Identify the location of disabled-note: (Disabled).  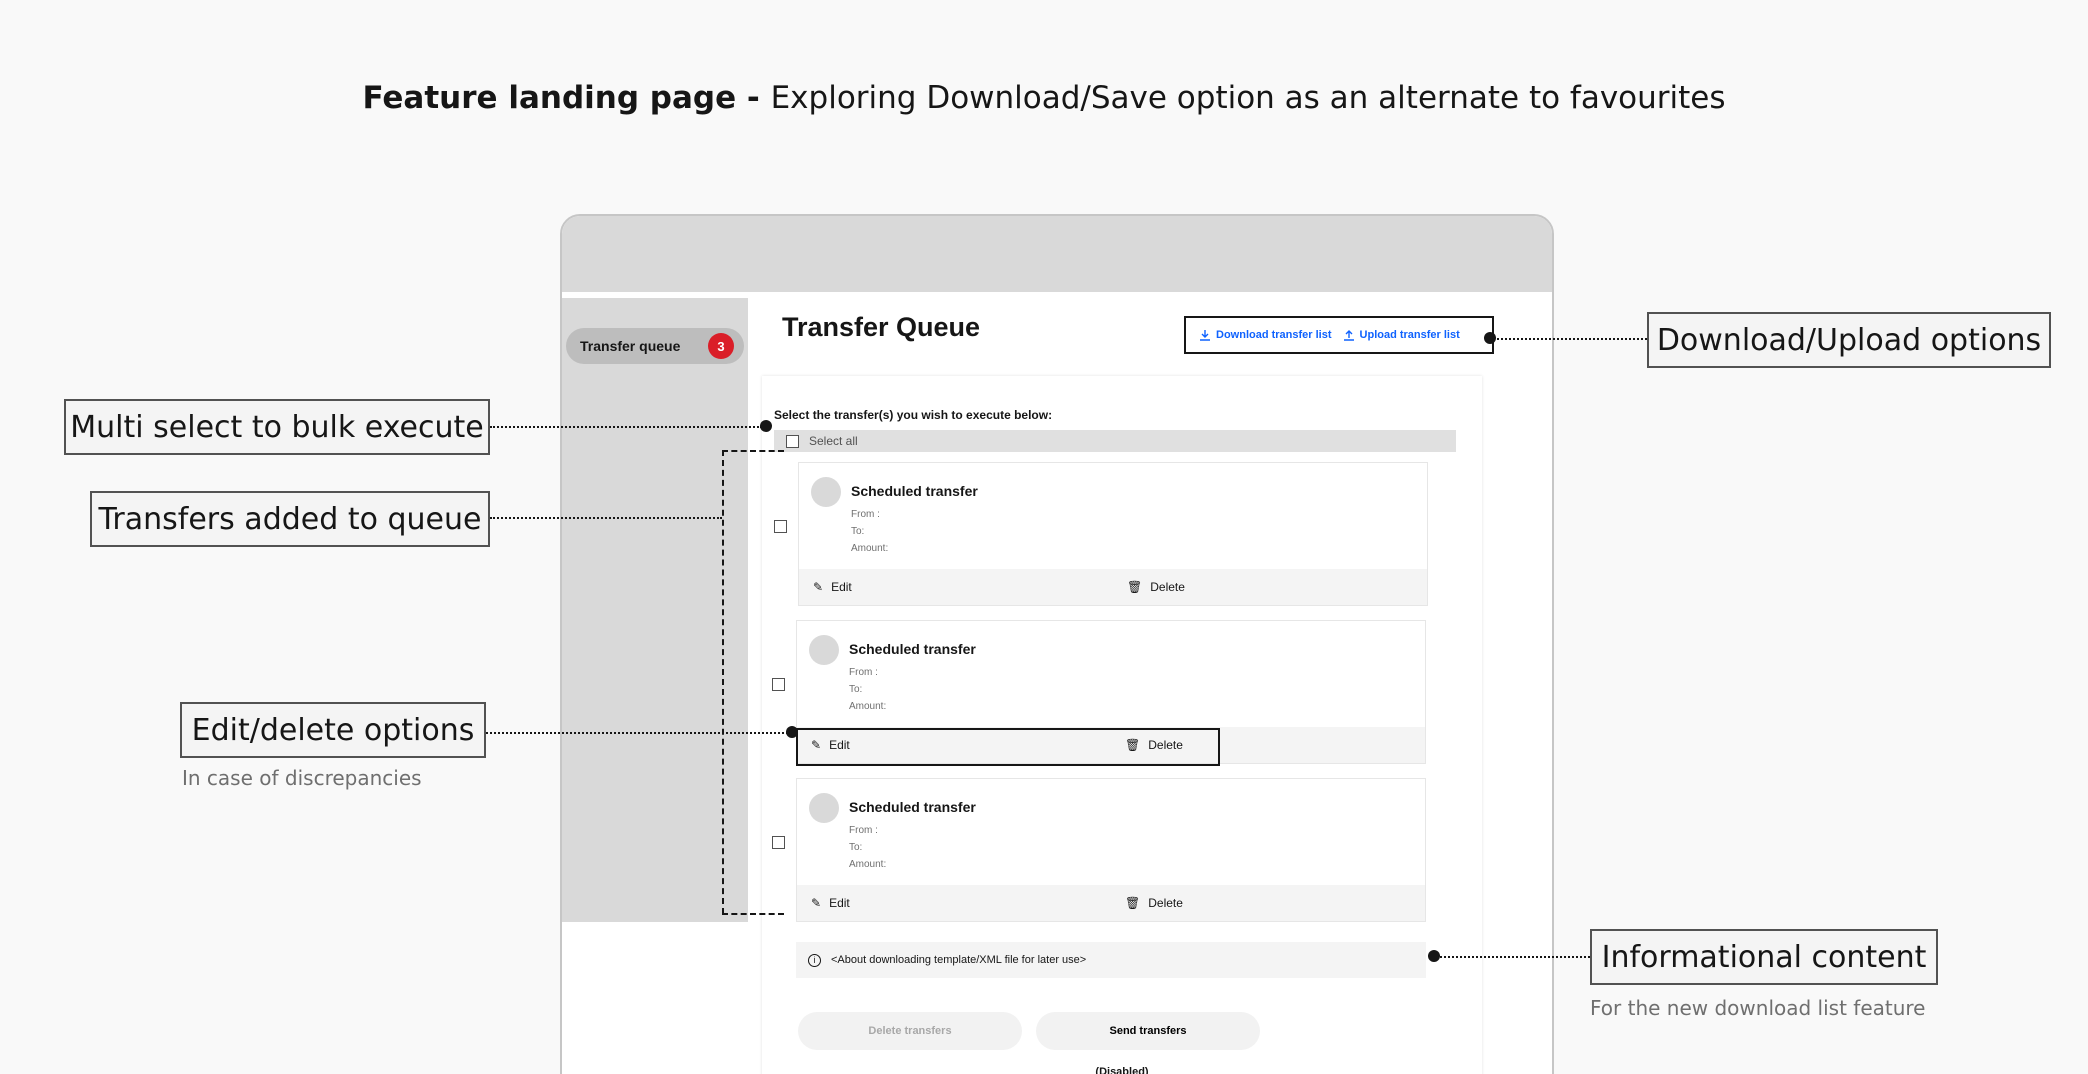
(1122, 1070).